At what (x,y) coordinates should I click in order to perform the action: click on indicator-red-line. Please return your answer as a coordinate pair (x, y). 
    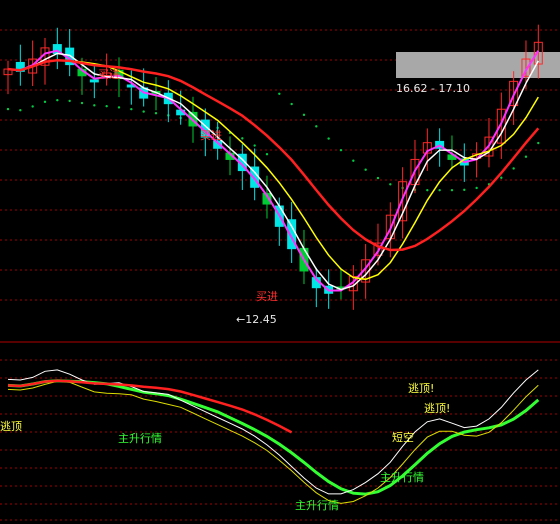
    Looking at the image, I should click on (150, 406).